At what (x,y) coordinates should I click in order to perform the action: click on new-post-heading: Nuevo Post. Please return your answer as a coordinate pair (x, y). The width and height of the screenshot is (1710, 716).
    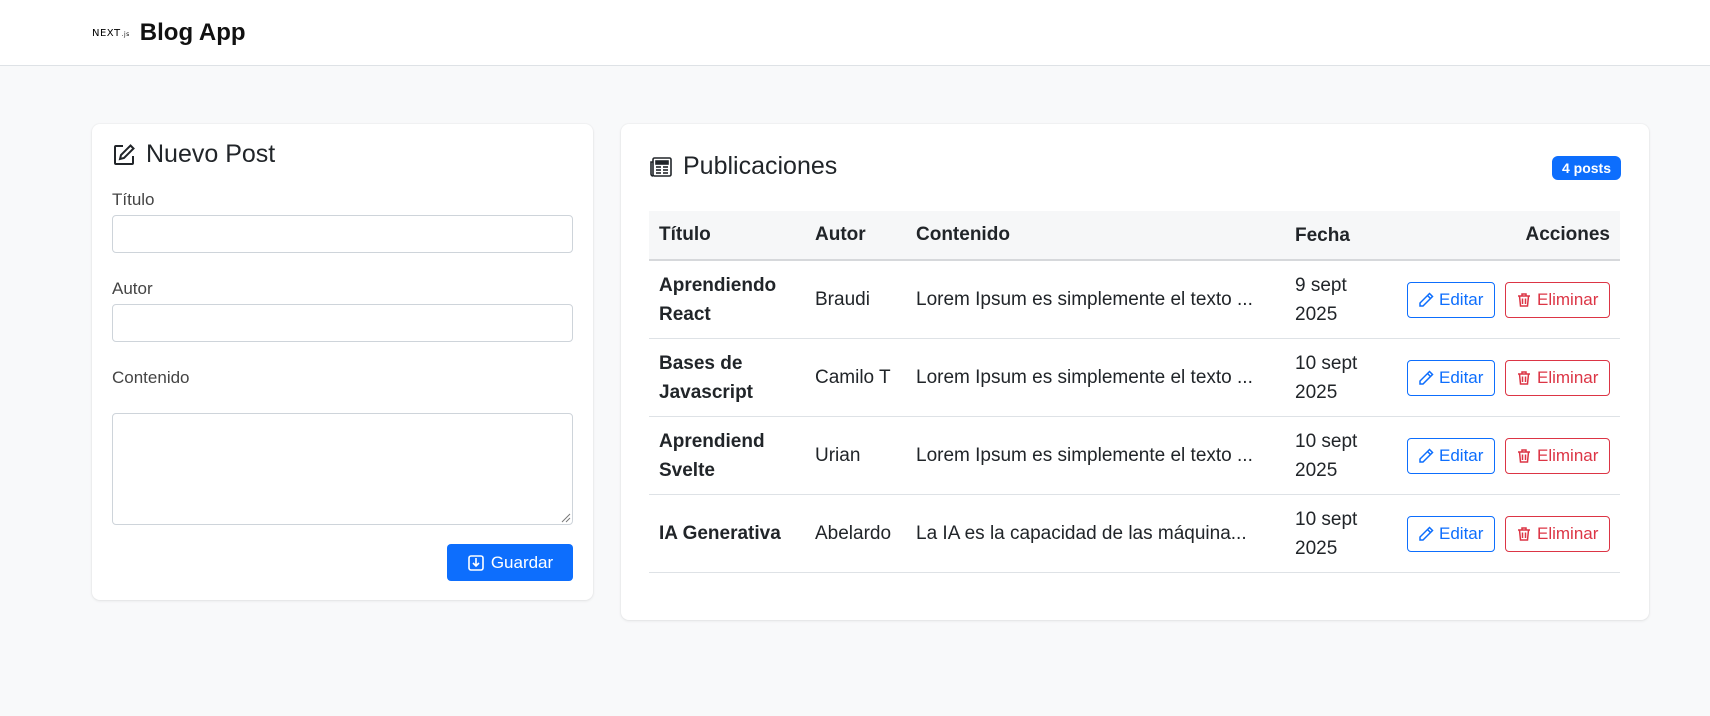
    Looking at the image, I should click on (193, 154).